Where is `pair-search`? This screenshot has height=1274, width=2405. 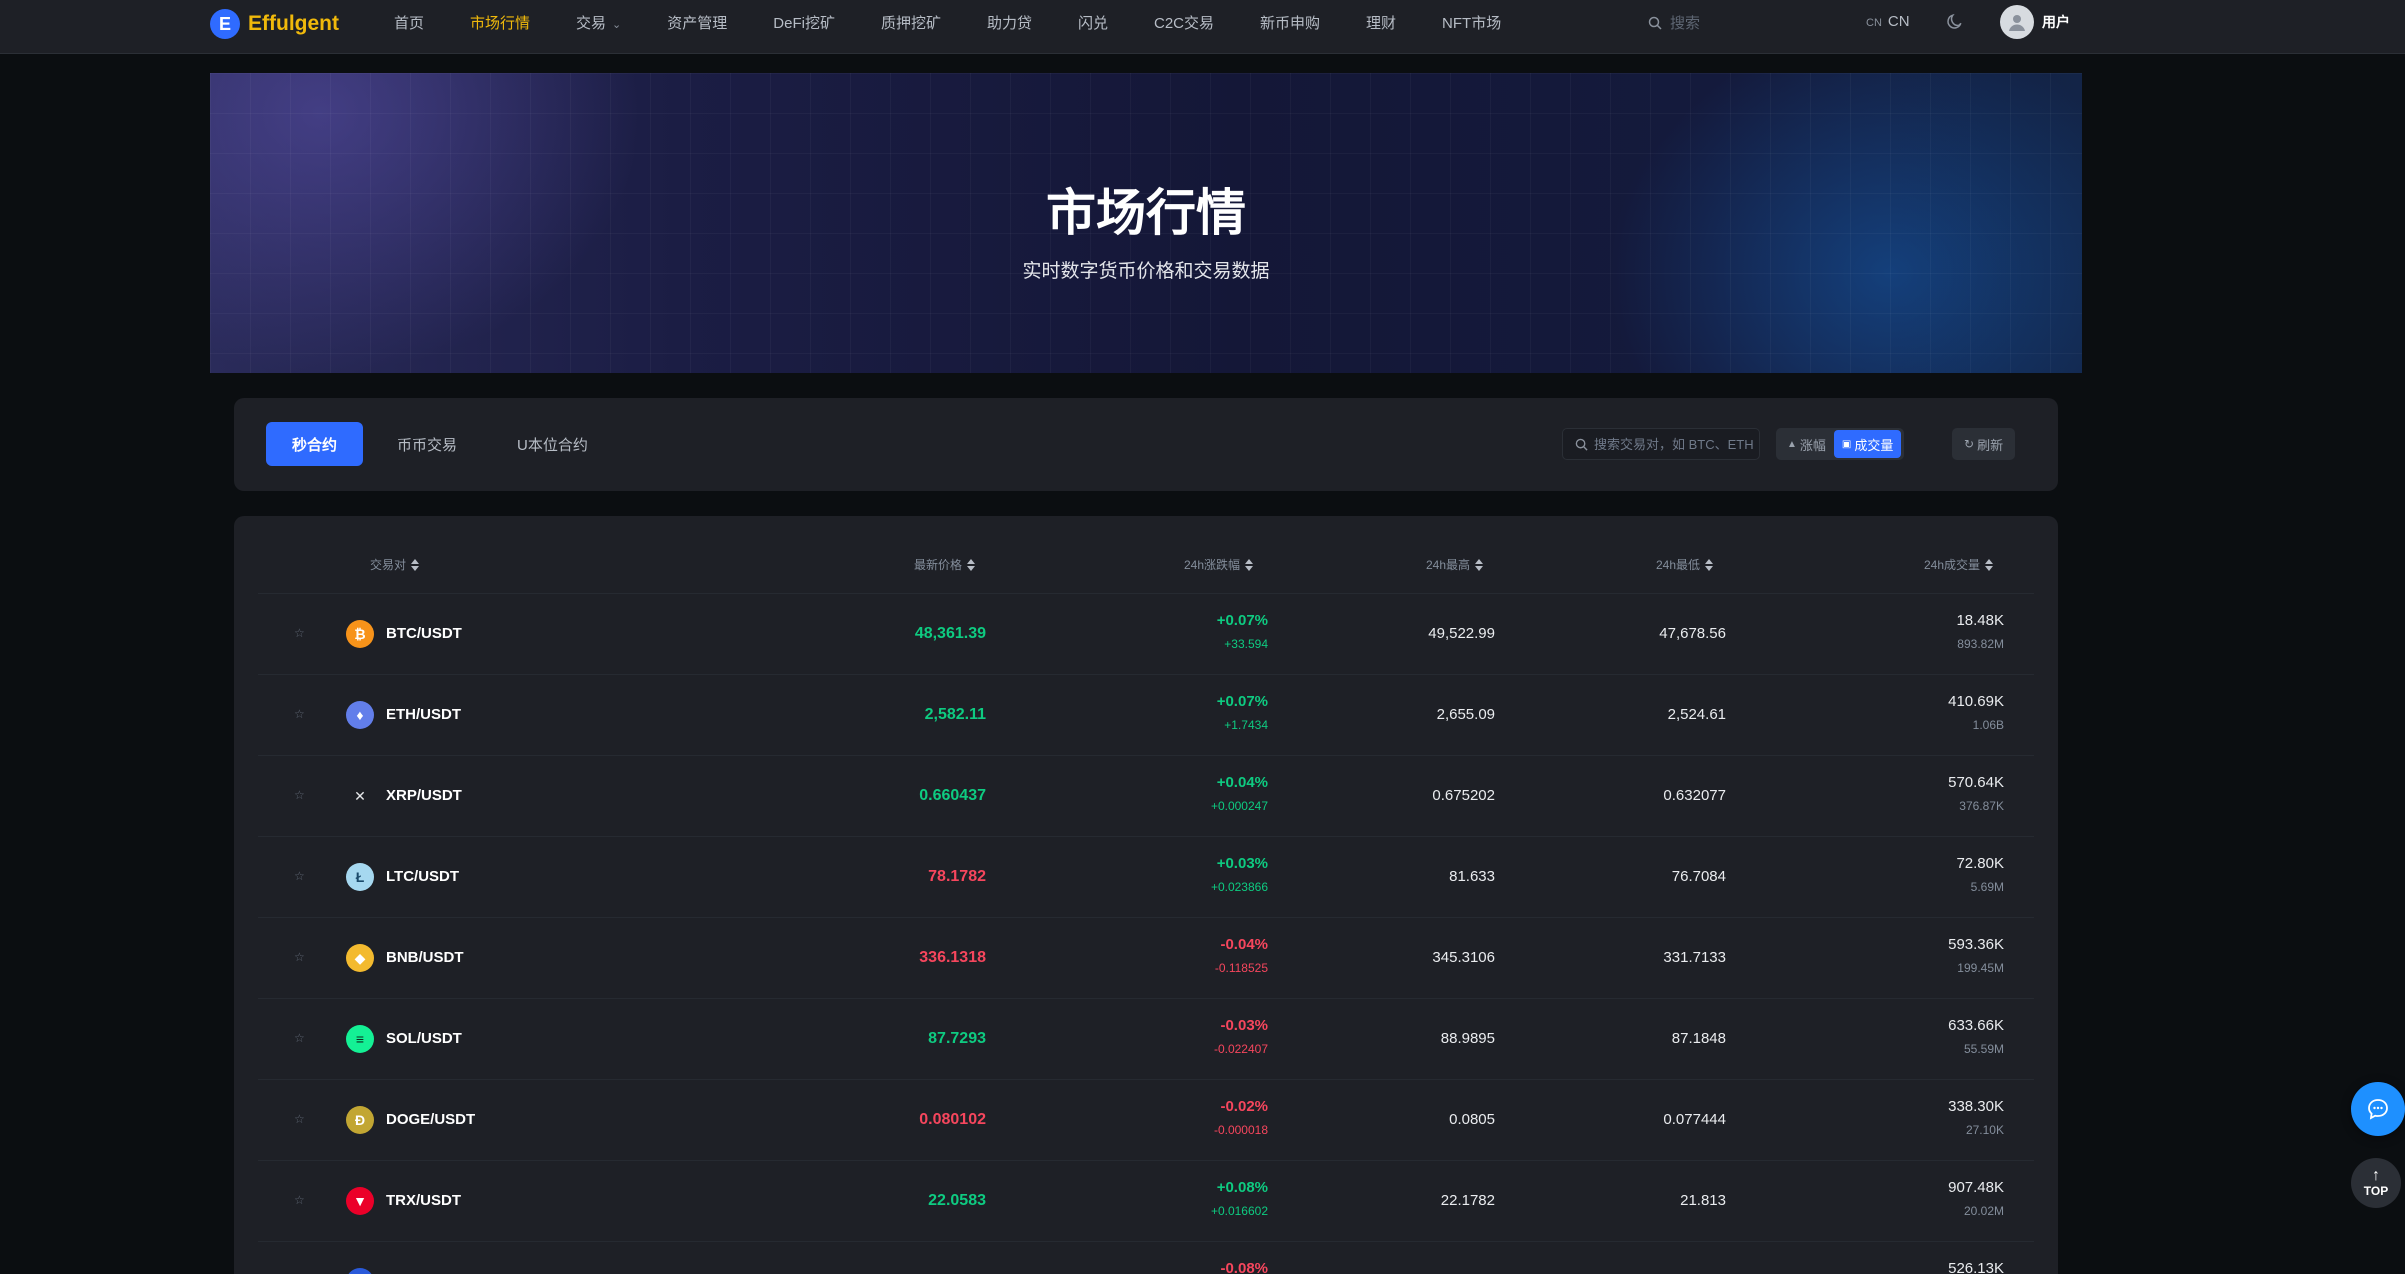 pair-search is located at coordinates (1661, 444).